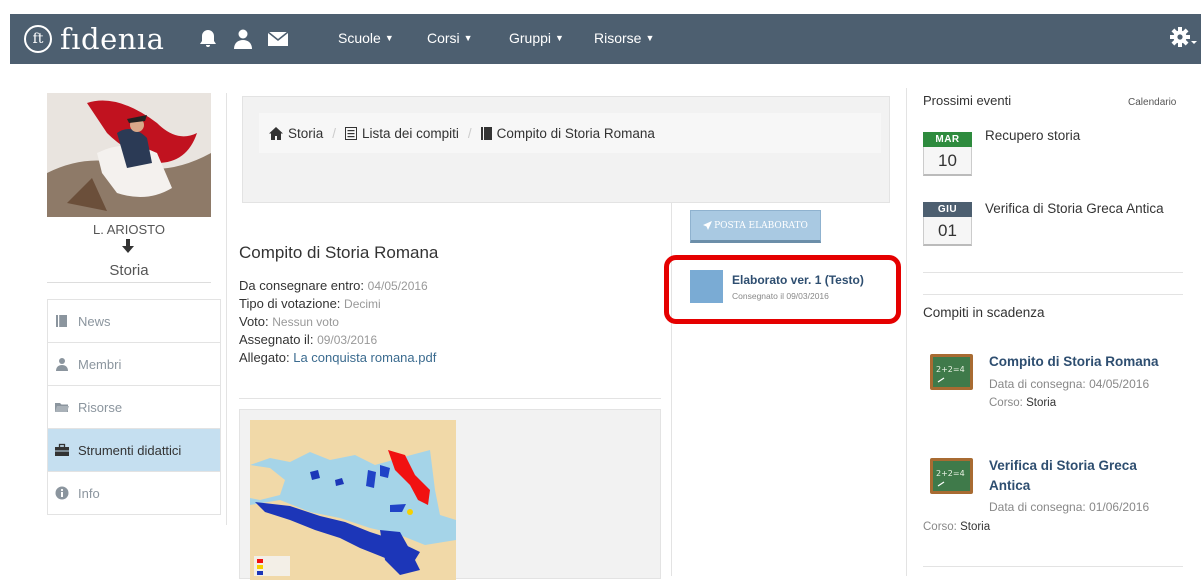 This screenshot has height=580, width=1201. I want to click on sidebar-divider, so click(129, 282).